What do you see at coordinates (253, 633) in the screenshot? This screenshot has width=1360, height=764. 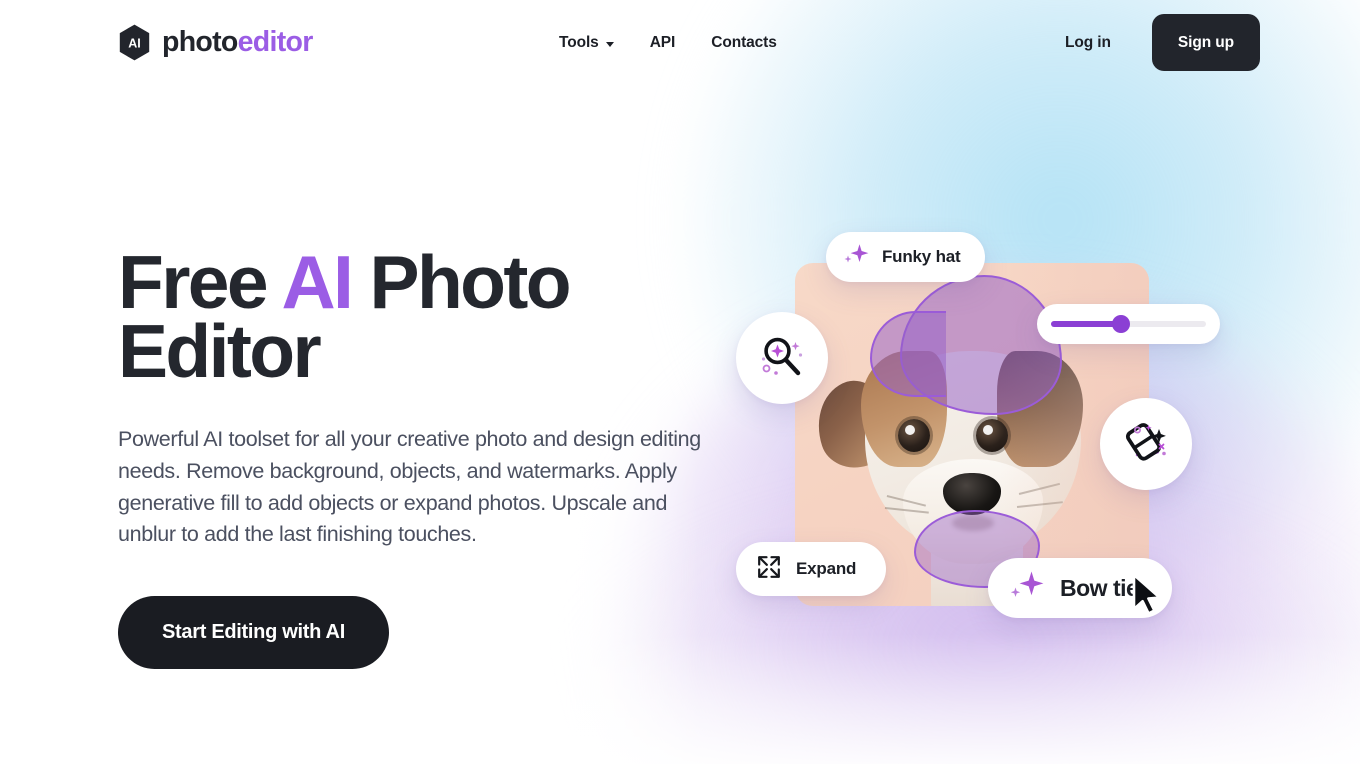 I see `start-editing-button: Start Editing with AI` at bounding box center [253, 633].